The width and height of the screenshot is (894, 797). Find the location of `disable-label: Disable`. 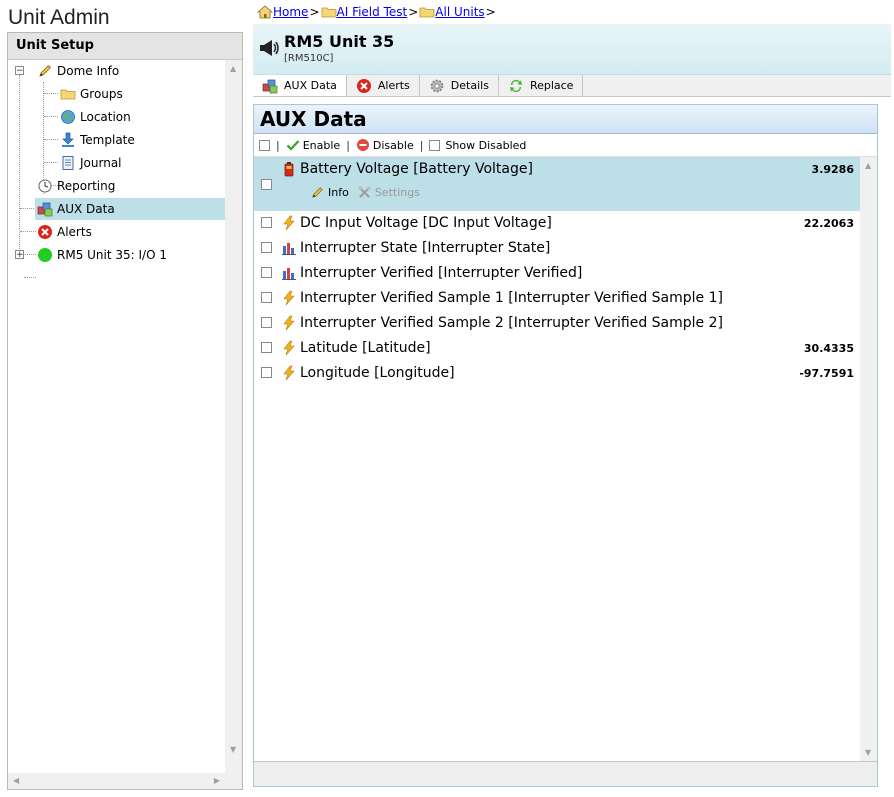

disable-label: Disable is located at coordinates (393, 145).